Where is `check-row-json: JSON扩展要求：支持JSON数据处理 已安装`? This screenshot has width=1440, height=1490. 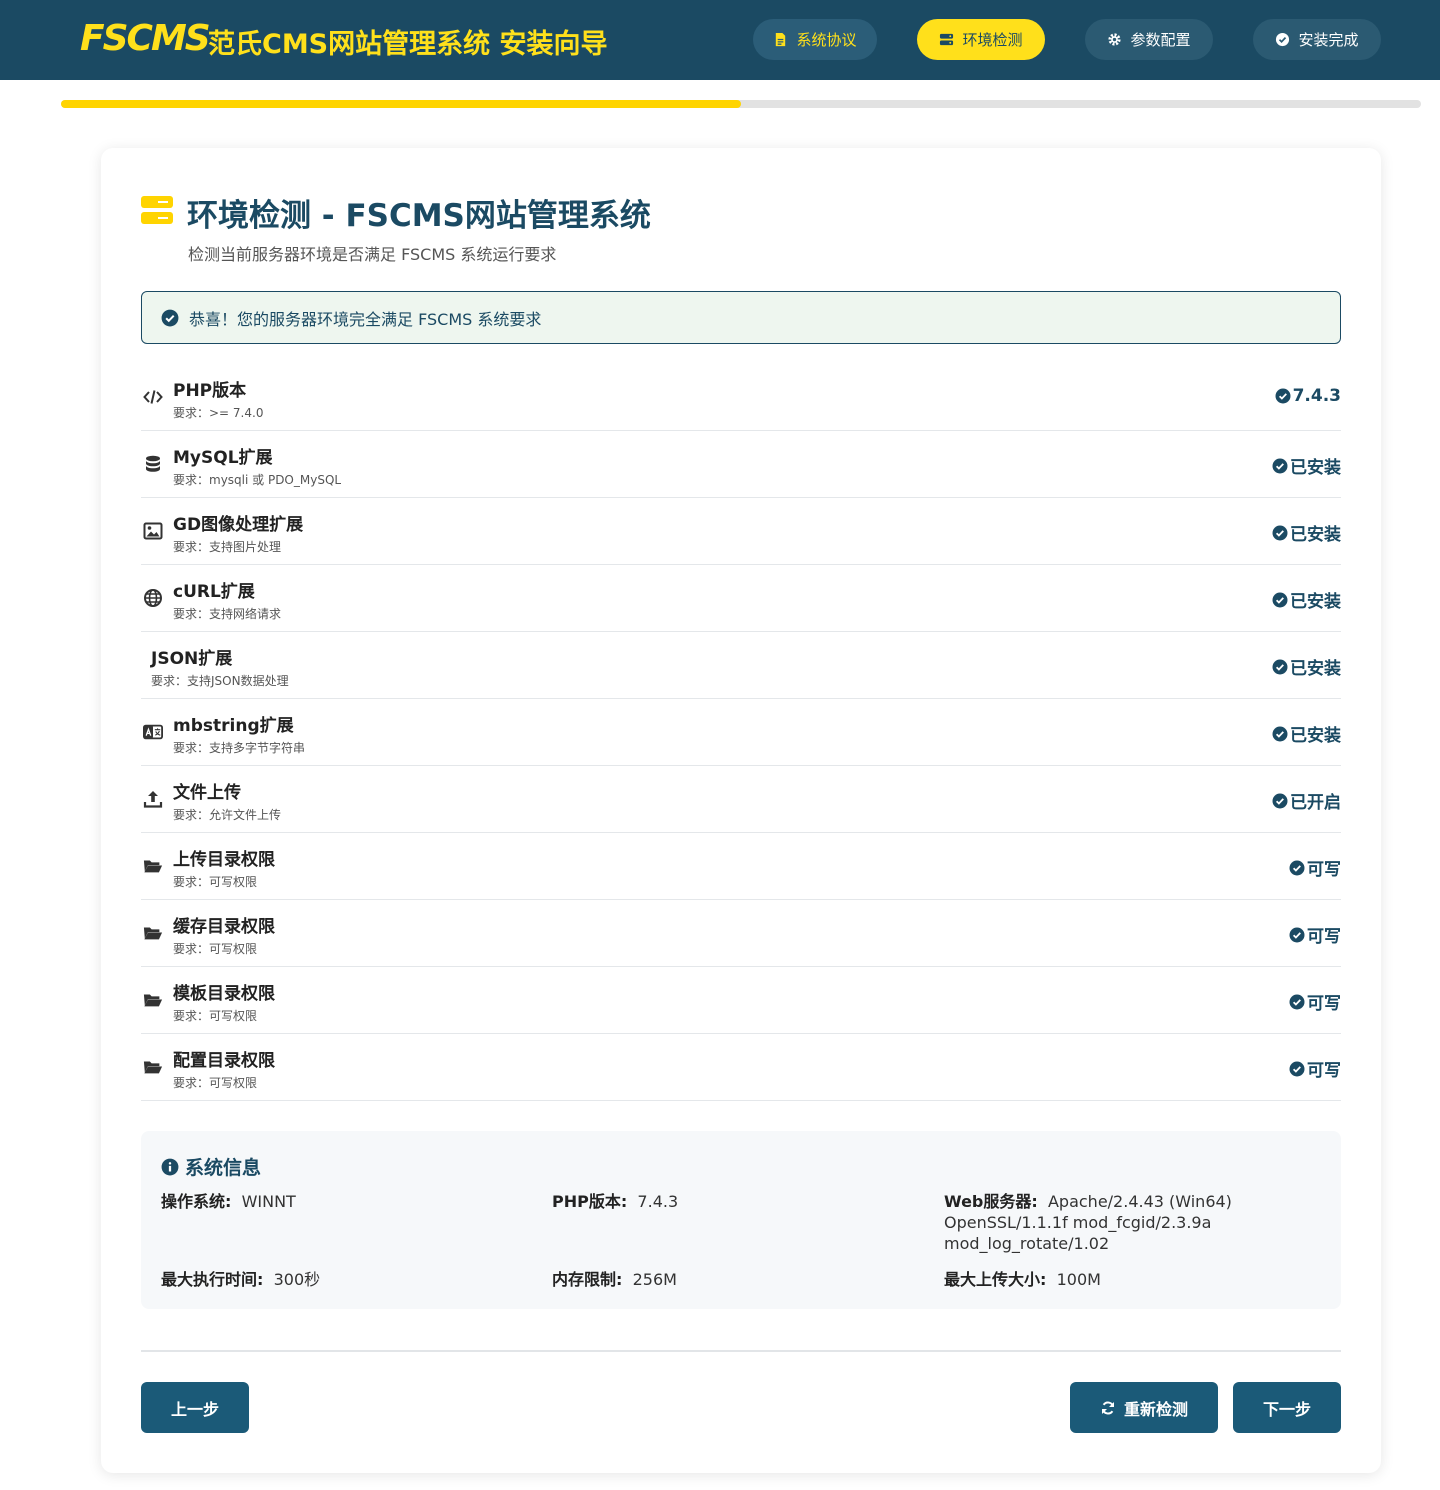 check-row-json: JSON扩展要求：支持JSON数据处理 已安装 is located at coordinates (741, 665).